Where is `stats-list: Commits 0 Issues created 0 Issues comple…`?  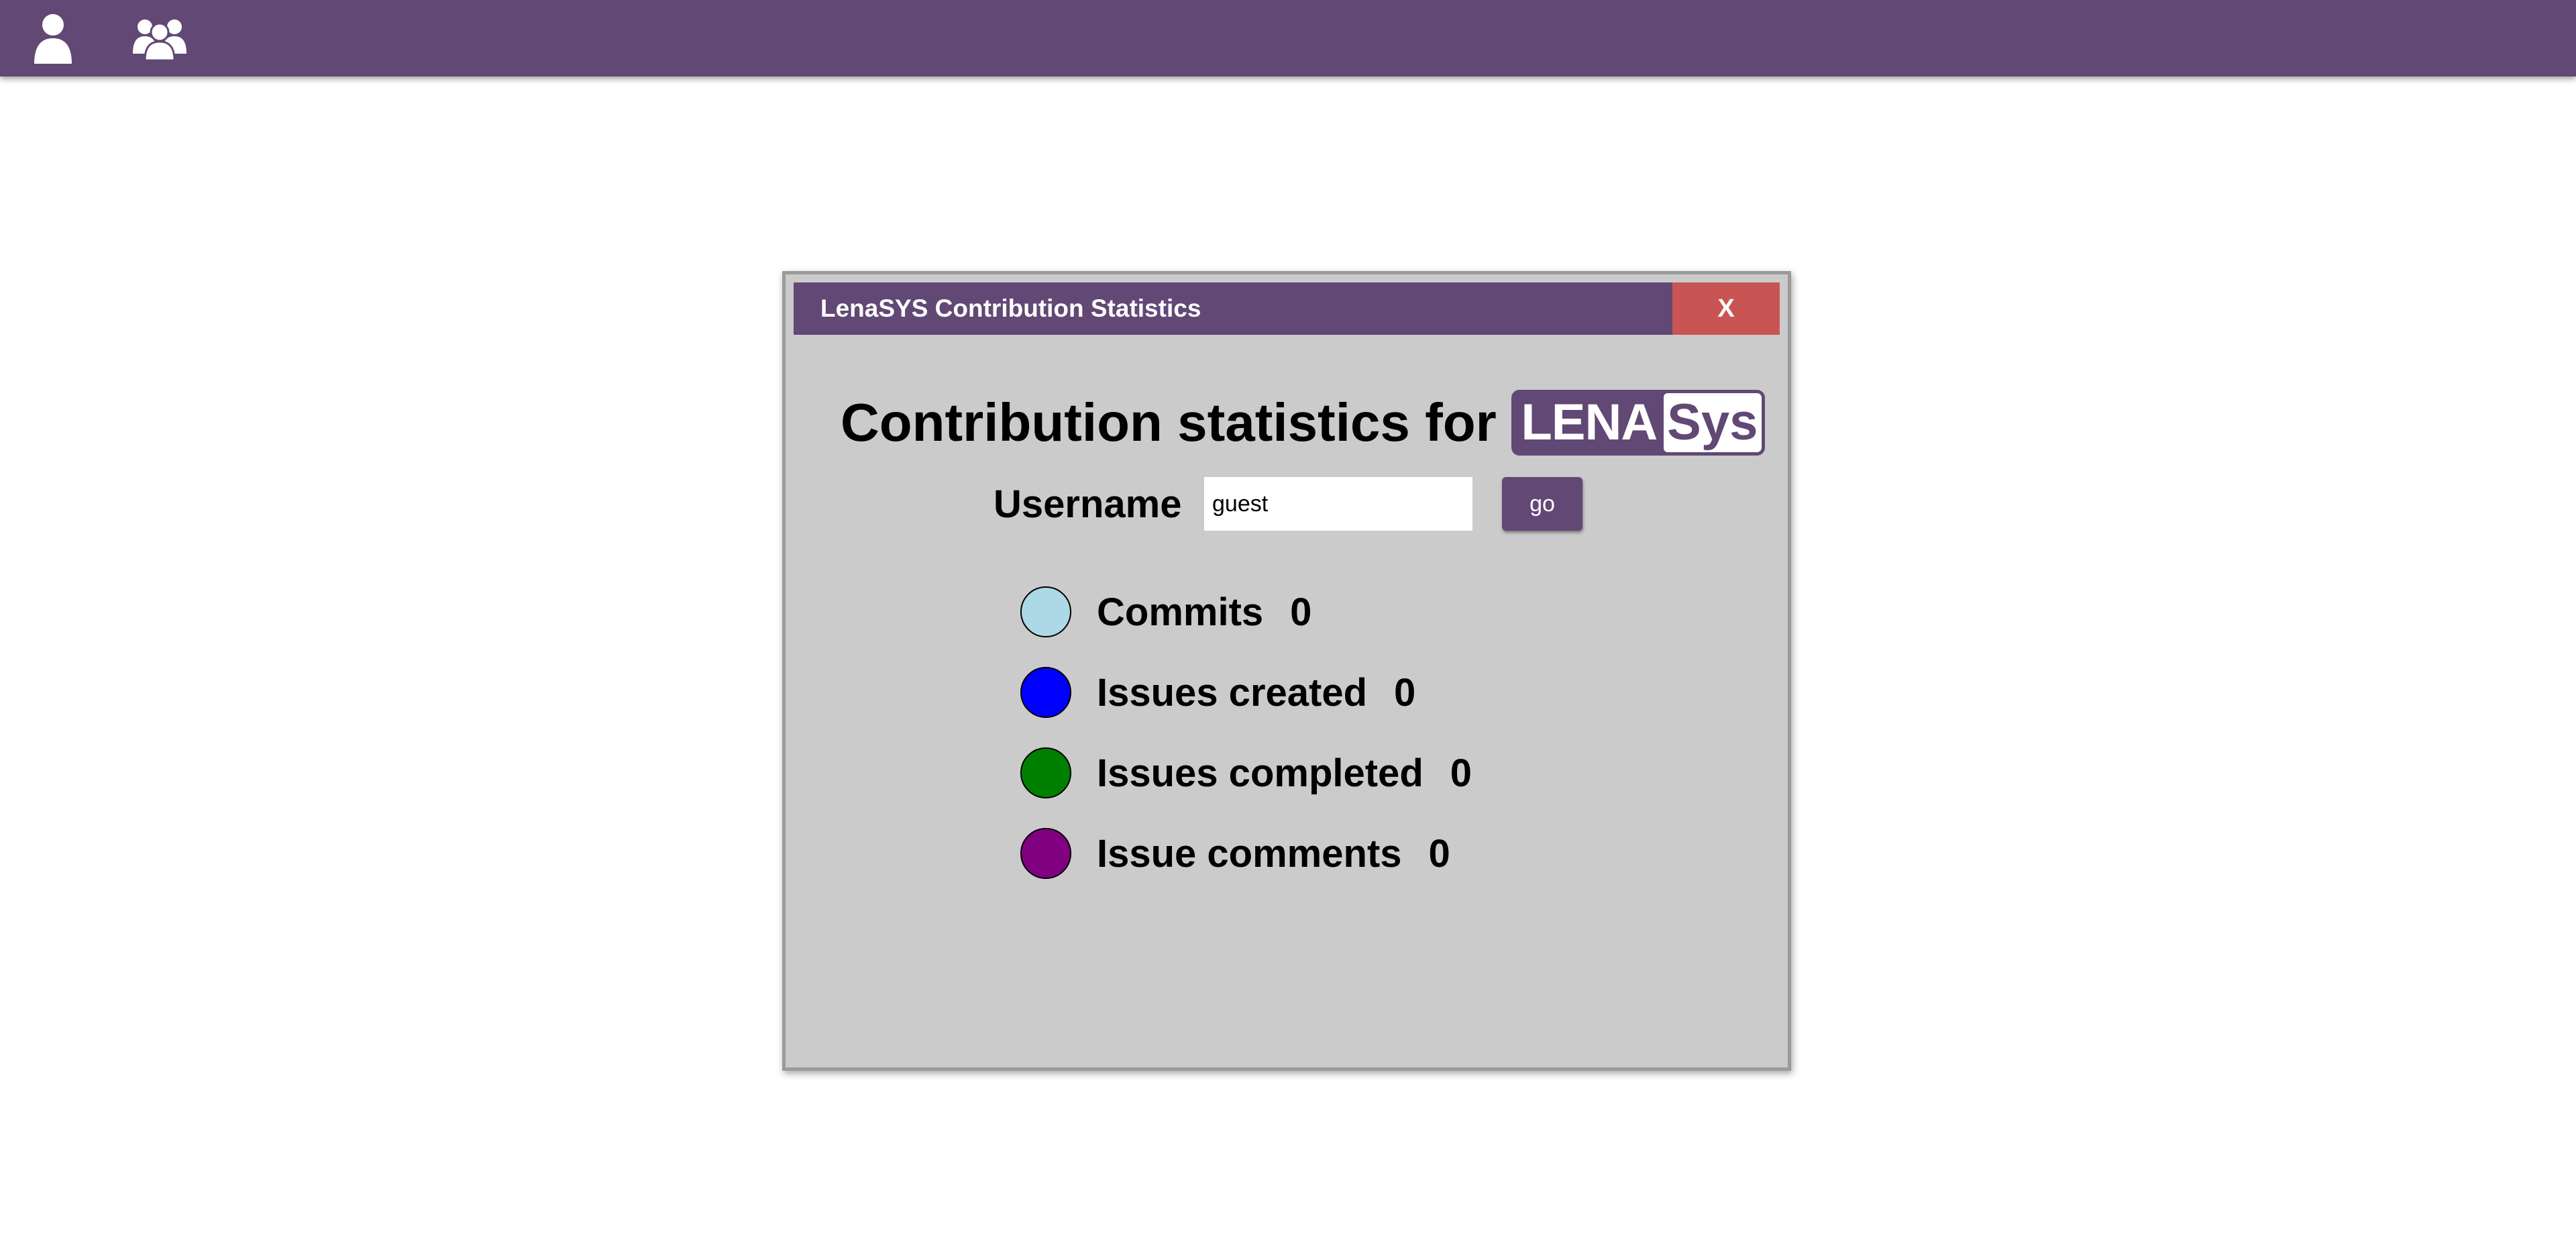 stats-list: Commits 0 Issues created 0 Issues comple… is located at coordinates (1246, 745).